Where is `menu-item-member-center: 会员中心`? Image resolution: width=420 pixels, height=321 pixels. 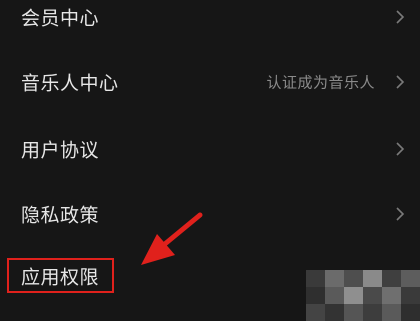 menu-item-member-center: 会员中心 is located at coordinates (210, 18).